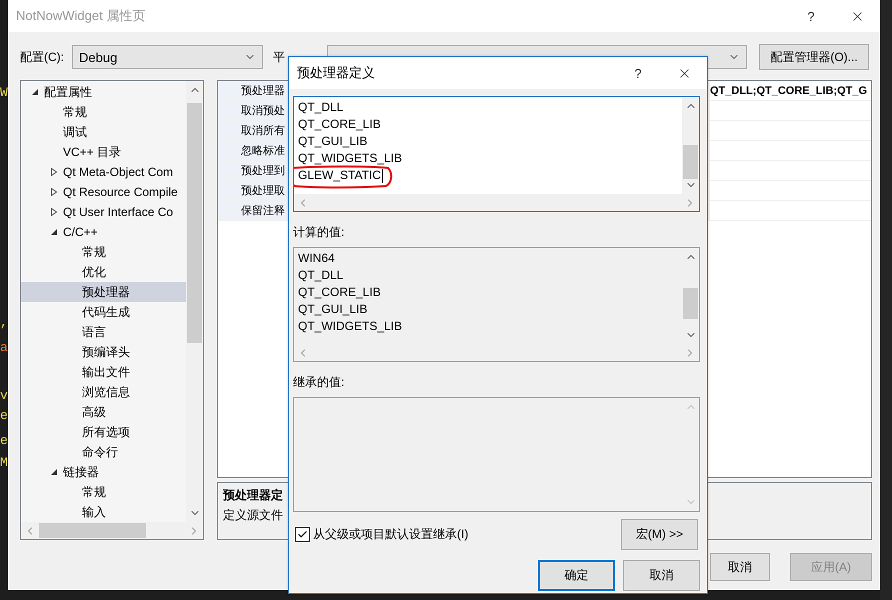 The width and height of the screenshot is (892, 600). What do you see at coordinates (350, 326) in the screenshot?
I see `computed-value: QT_WIDGETS_LIB` at bounding box center [350, 326].